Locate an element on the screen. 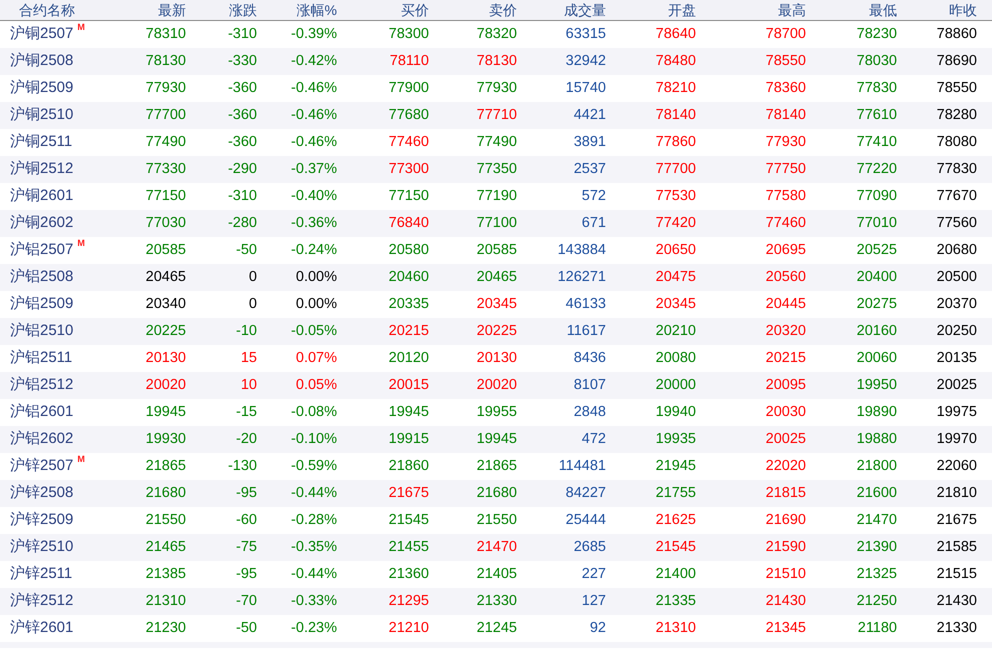  table-cell-text: 78140 is located at coordinates (786, 115).